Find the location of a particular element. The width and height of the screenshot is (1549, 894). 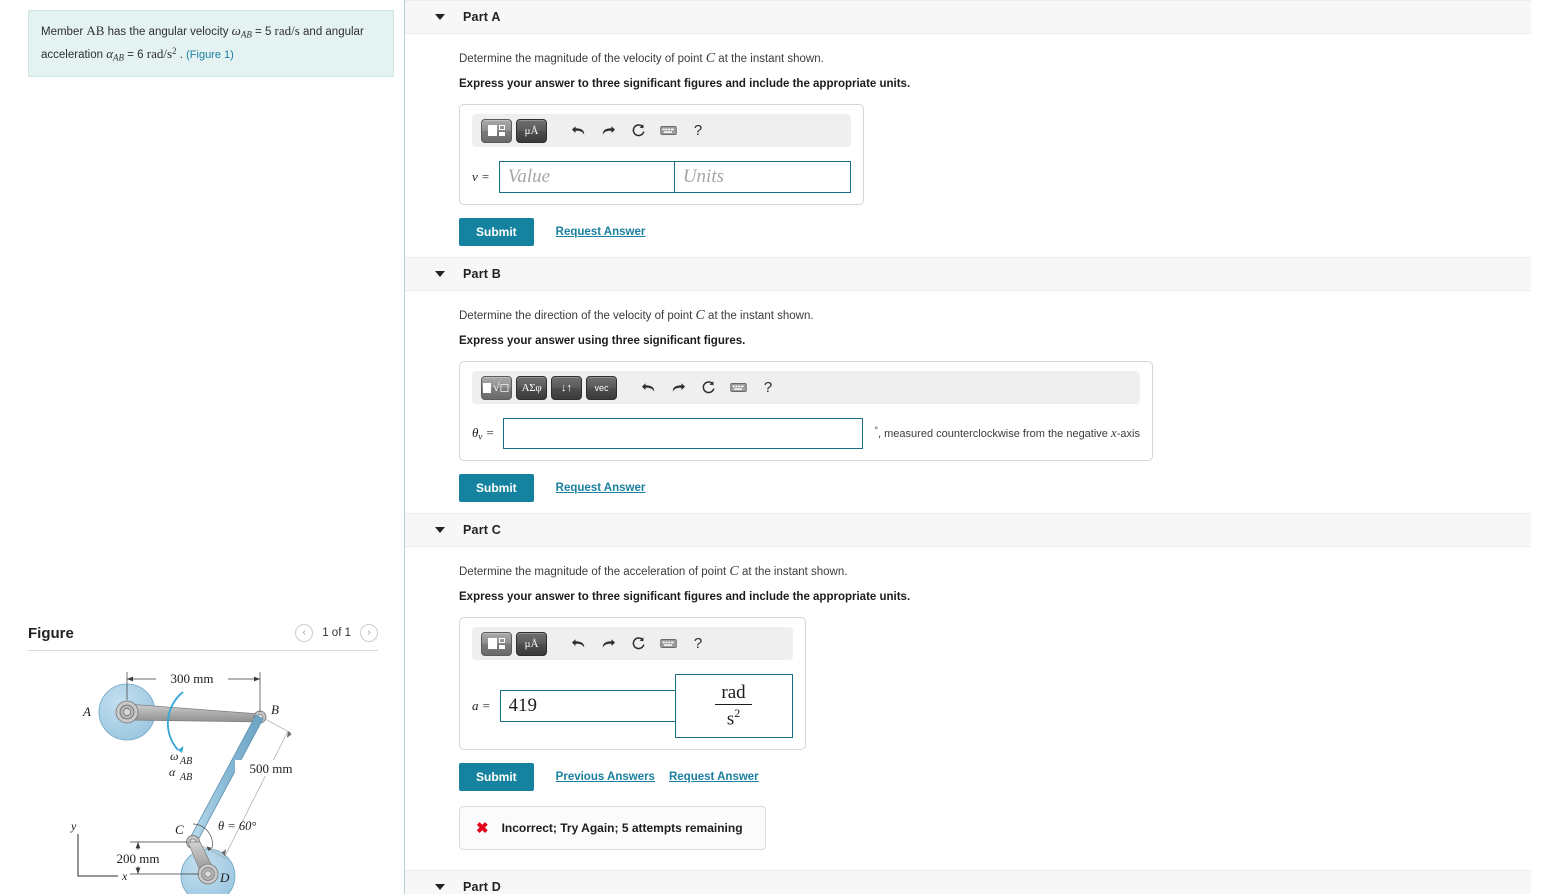

part-c-previous-answers-link: Previous Answers is located at coordinates (605, 777).